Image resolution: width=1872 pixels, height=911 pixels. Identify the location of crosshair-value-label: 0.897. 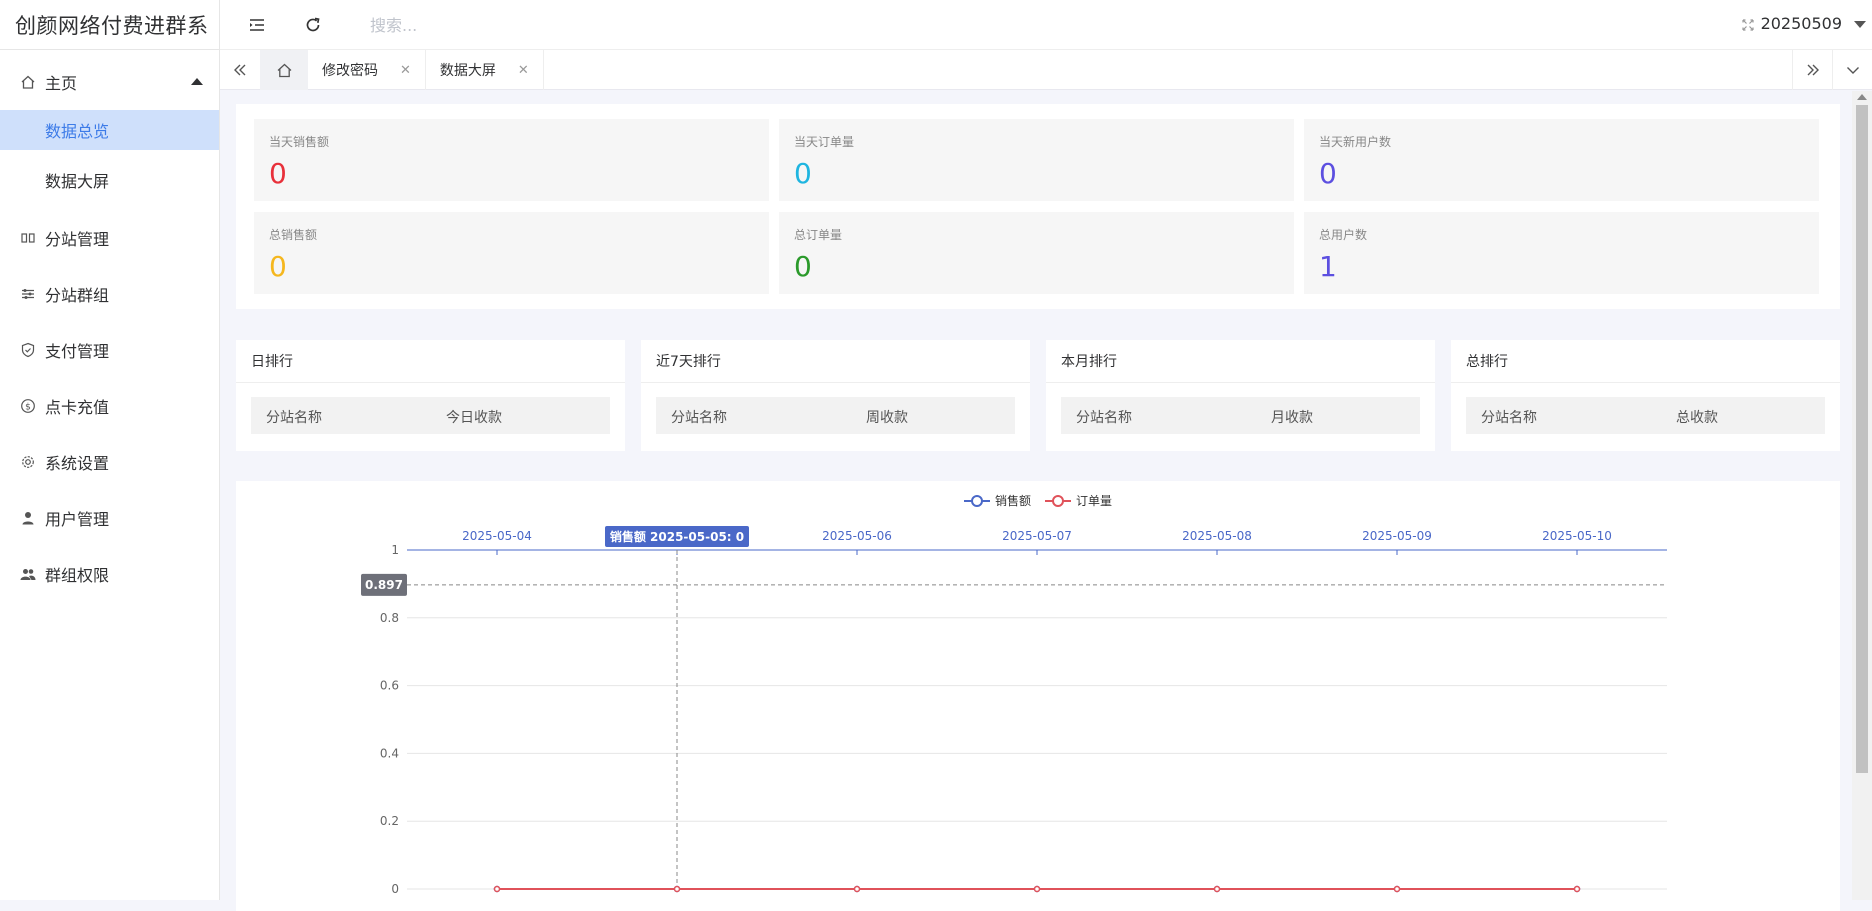
(384, 585).